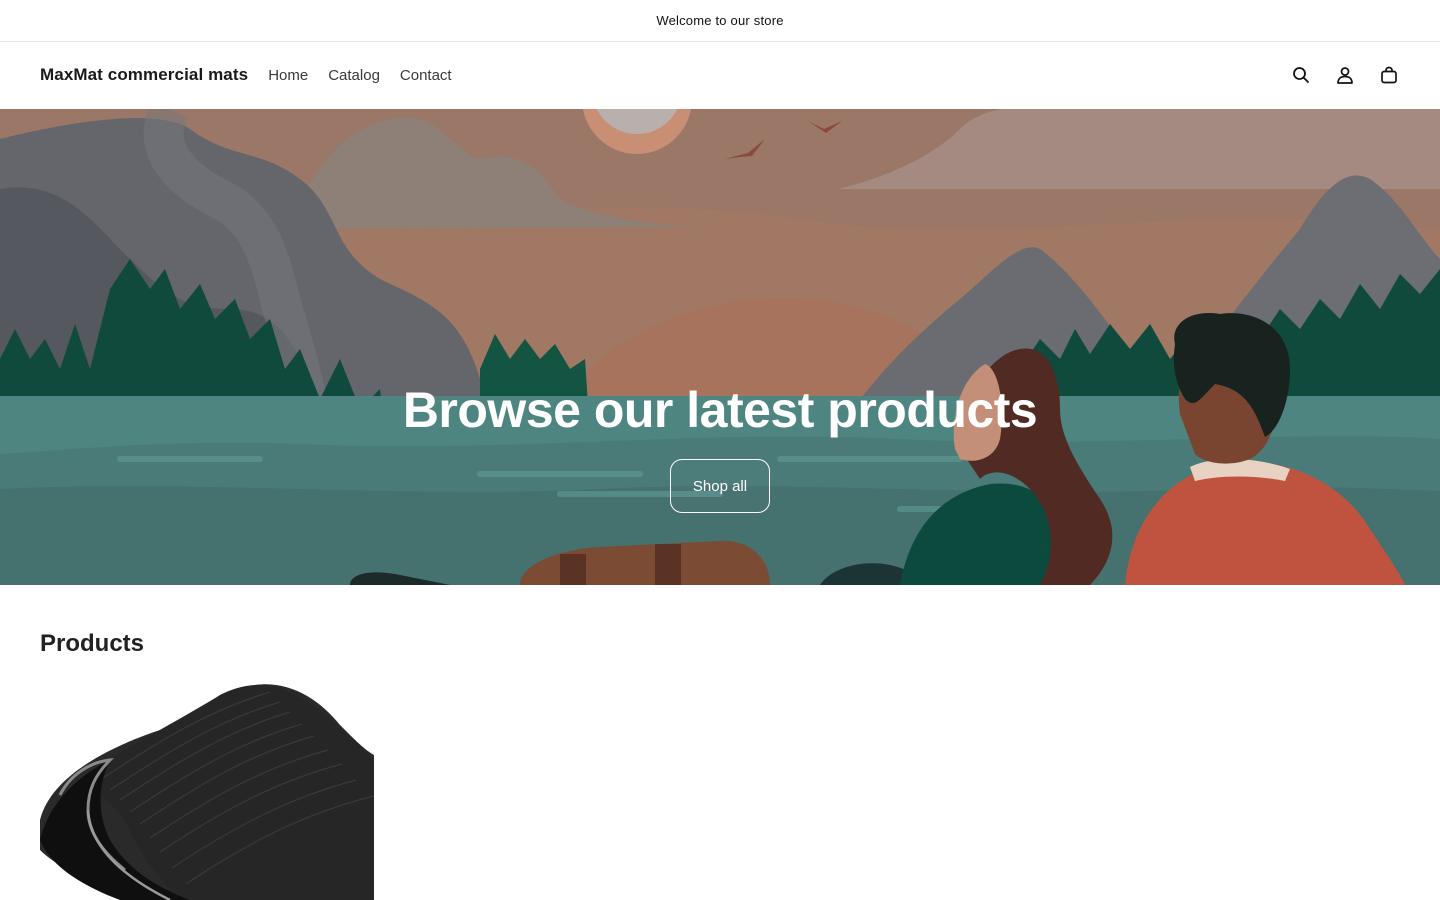 This screenshot has width=1440, height=900. Describe the element at coordinates (720, 486) in the screenshot. I see `shop-all-button: Shop all` at that location.